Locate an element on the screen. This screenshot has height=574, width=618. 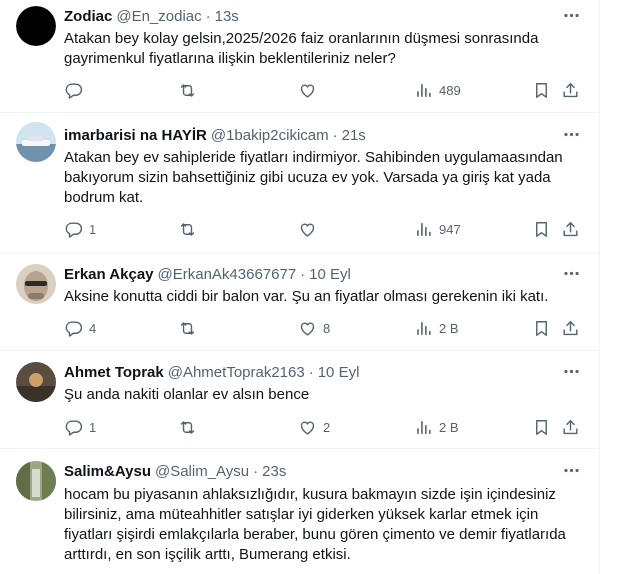
timestamp: 23s is located at coordinates (274, 471).